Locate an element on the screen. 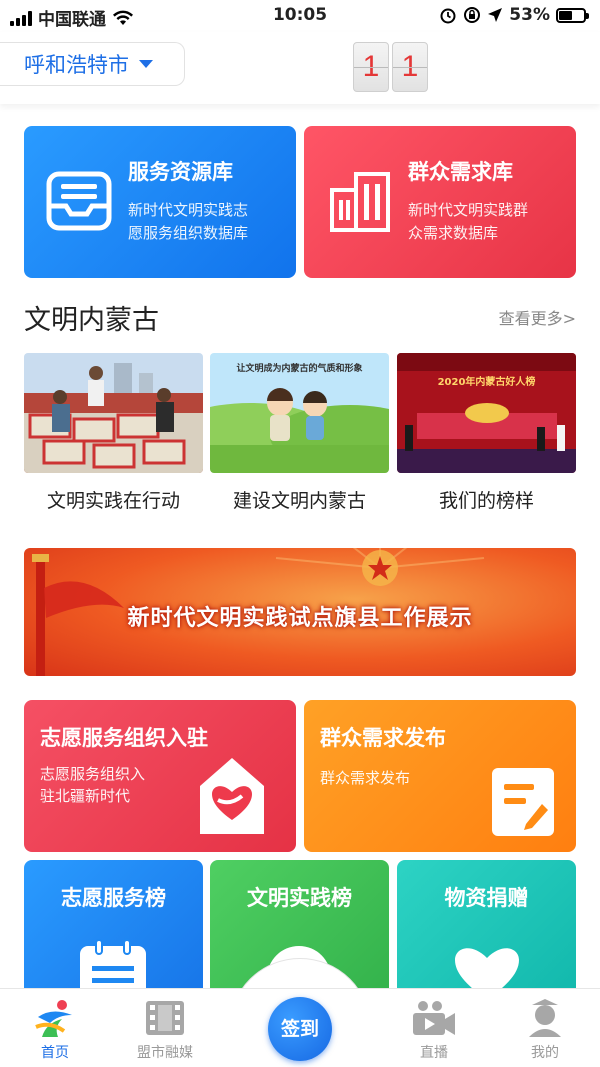  tab-label: 首页 is located at coordinates (55, 1053).